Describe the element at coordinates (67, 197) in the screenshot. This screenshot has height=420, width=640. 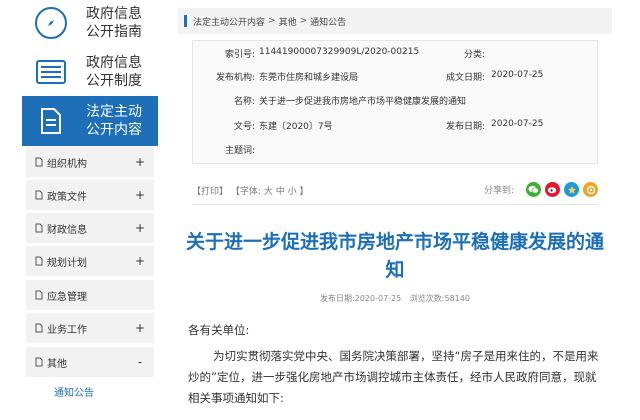
I see `sidebar-subitem-label: 政策文件` at that location.